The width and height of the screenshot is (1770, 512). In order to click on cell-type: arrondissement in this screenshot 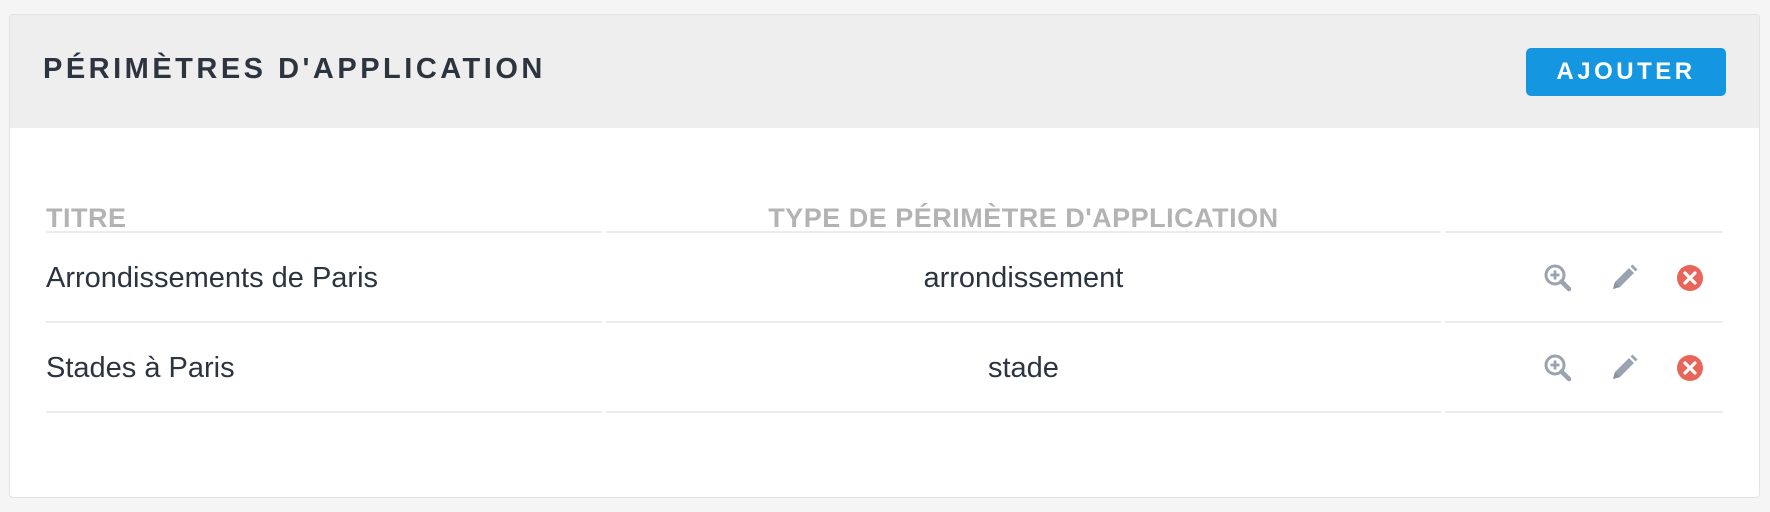, I will do `click(1023, 278)`.